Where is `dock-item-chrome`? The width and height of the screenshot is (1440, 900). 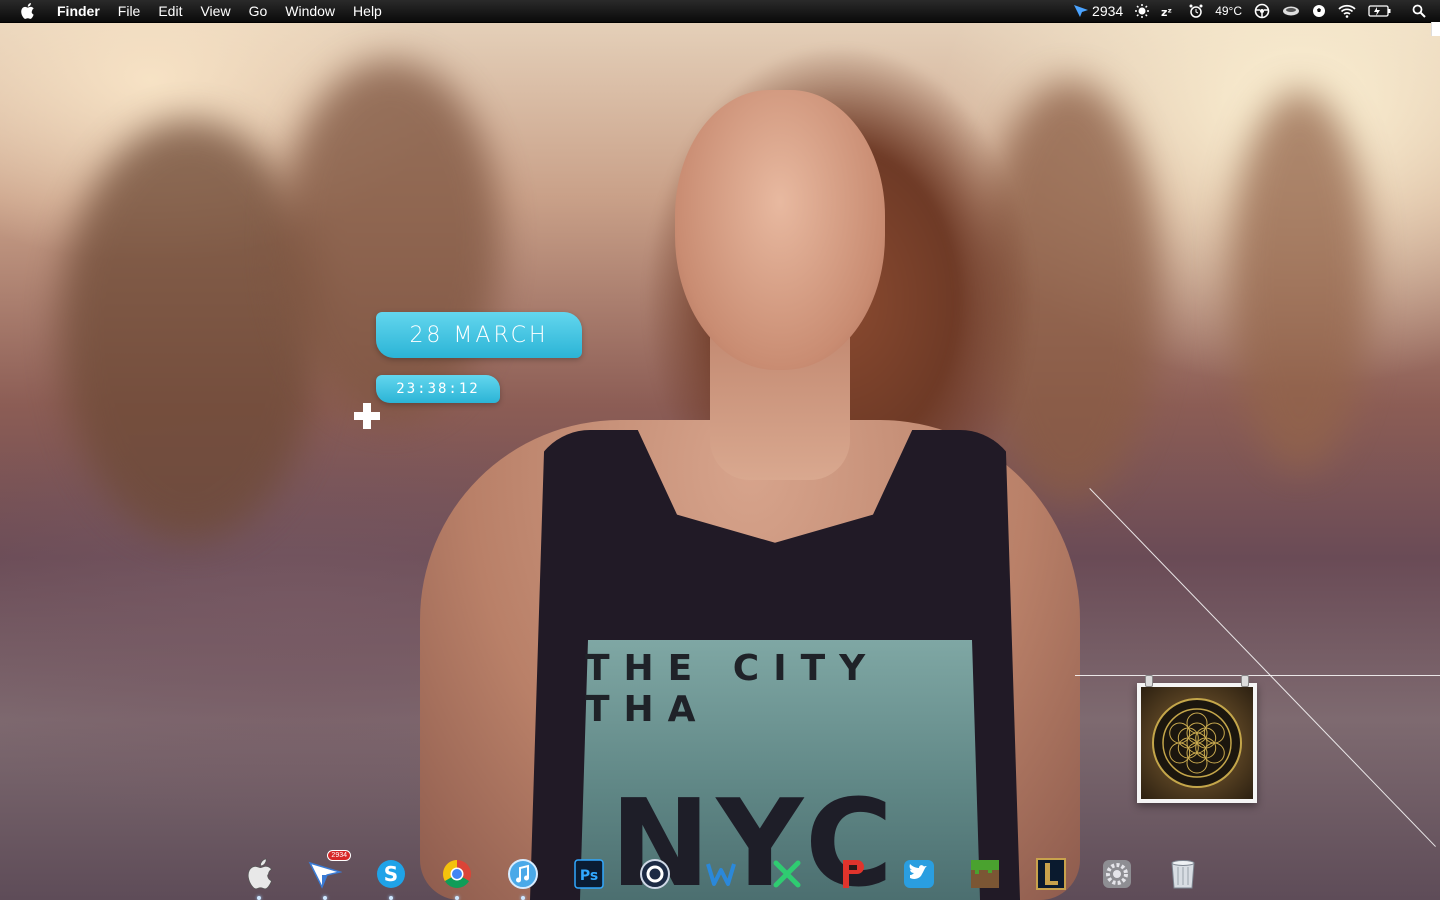
dock-item-chrome is located at coordinates (457, 878).